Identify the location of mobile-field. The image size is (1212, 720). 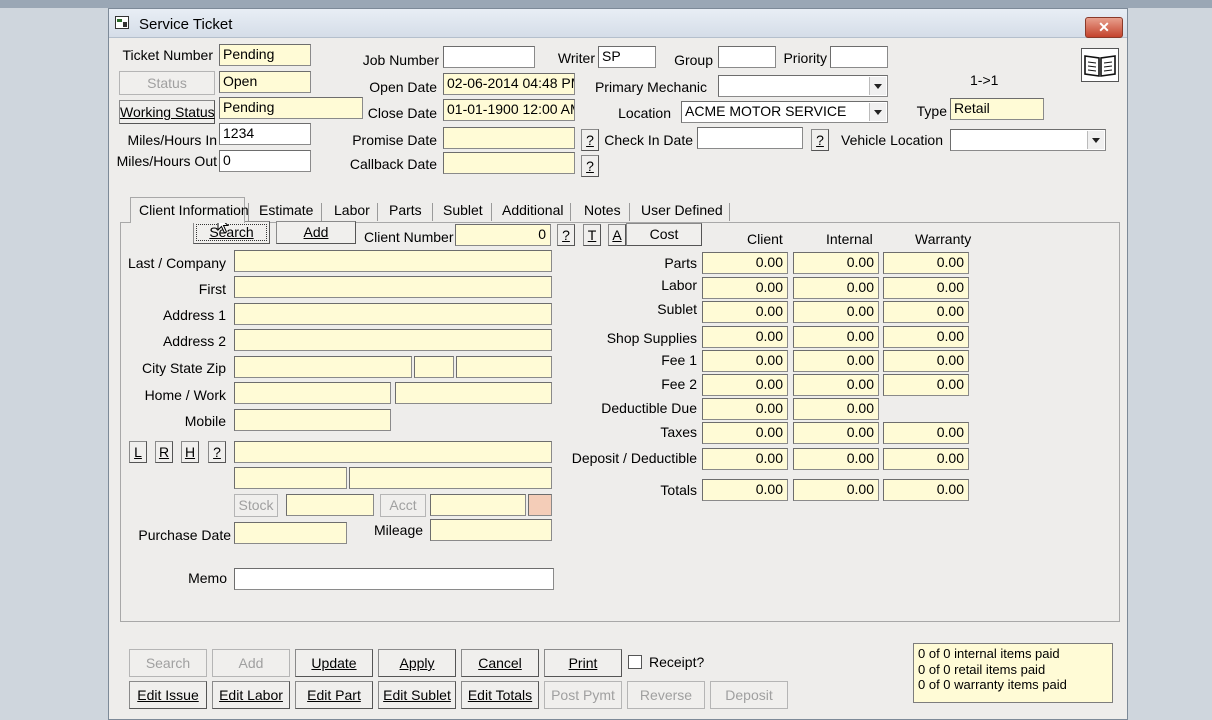
(312, 420).